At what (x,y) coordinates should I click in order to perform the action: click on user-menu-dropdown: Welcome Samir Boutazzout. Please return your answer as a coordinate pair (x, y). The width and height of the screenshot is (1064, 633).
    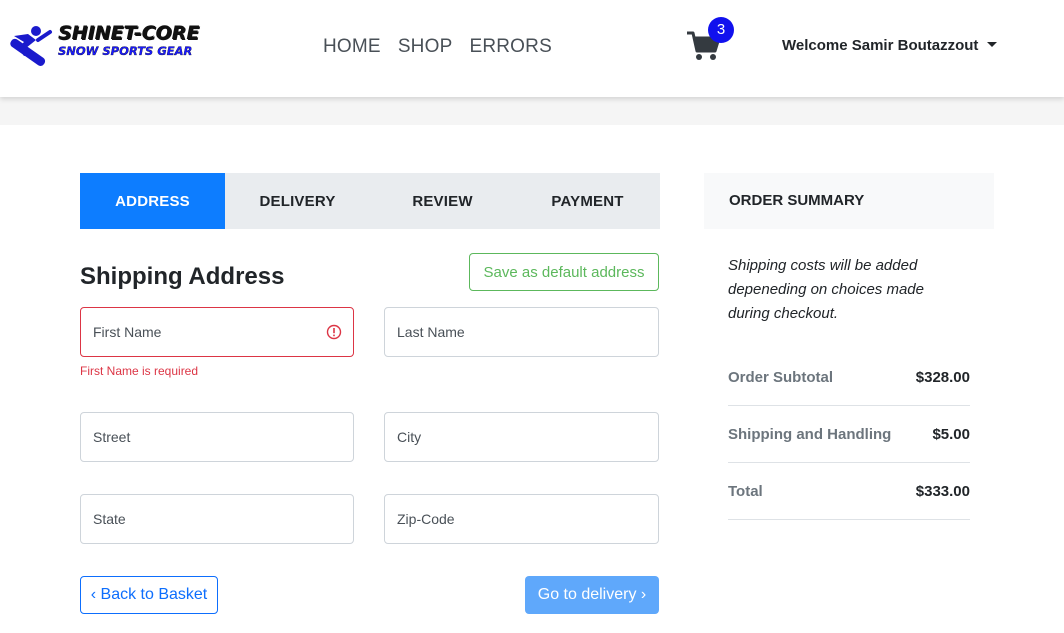
    Looking at the image, I should click on (890, 45).